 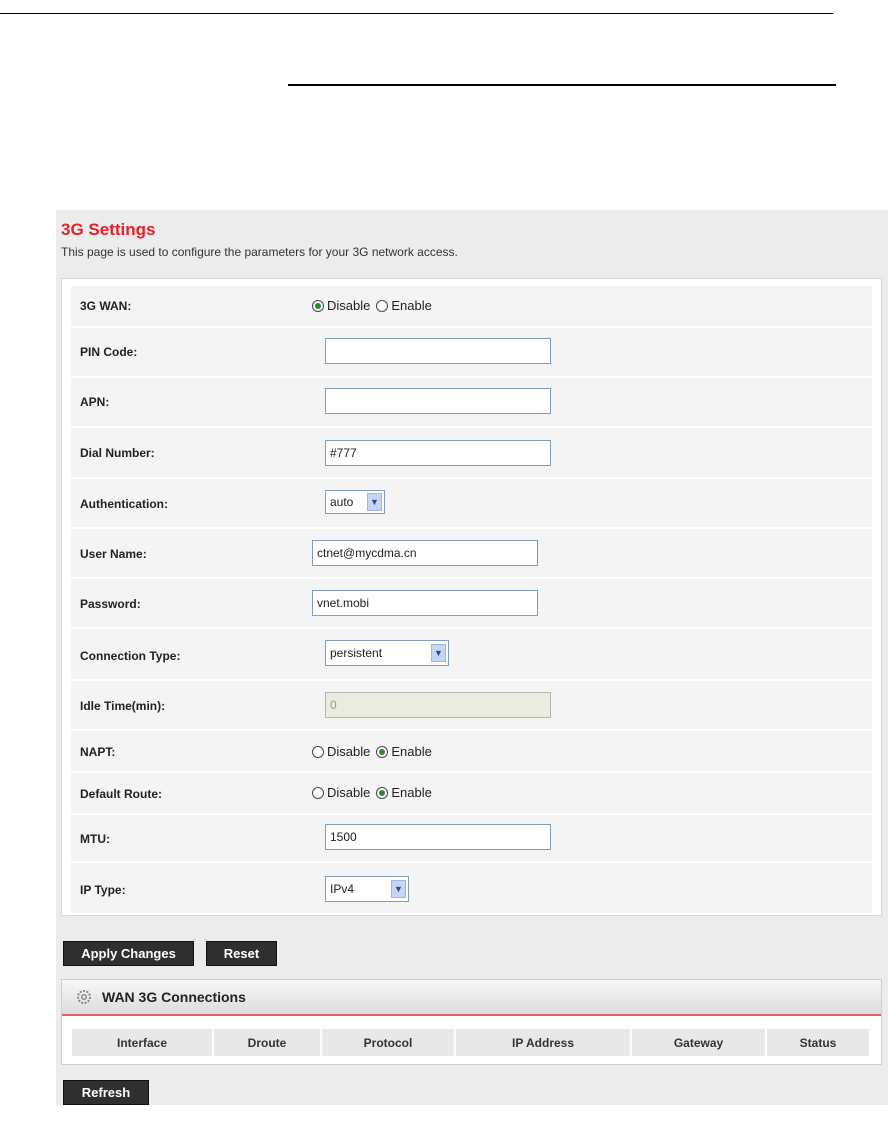 What do you see at coordinates (382, 751) in the screenshot?
I see `napt-enable-radio` at bounding box center [382, 751].